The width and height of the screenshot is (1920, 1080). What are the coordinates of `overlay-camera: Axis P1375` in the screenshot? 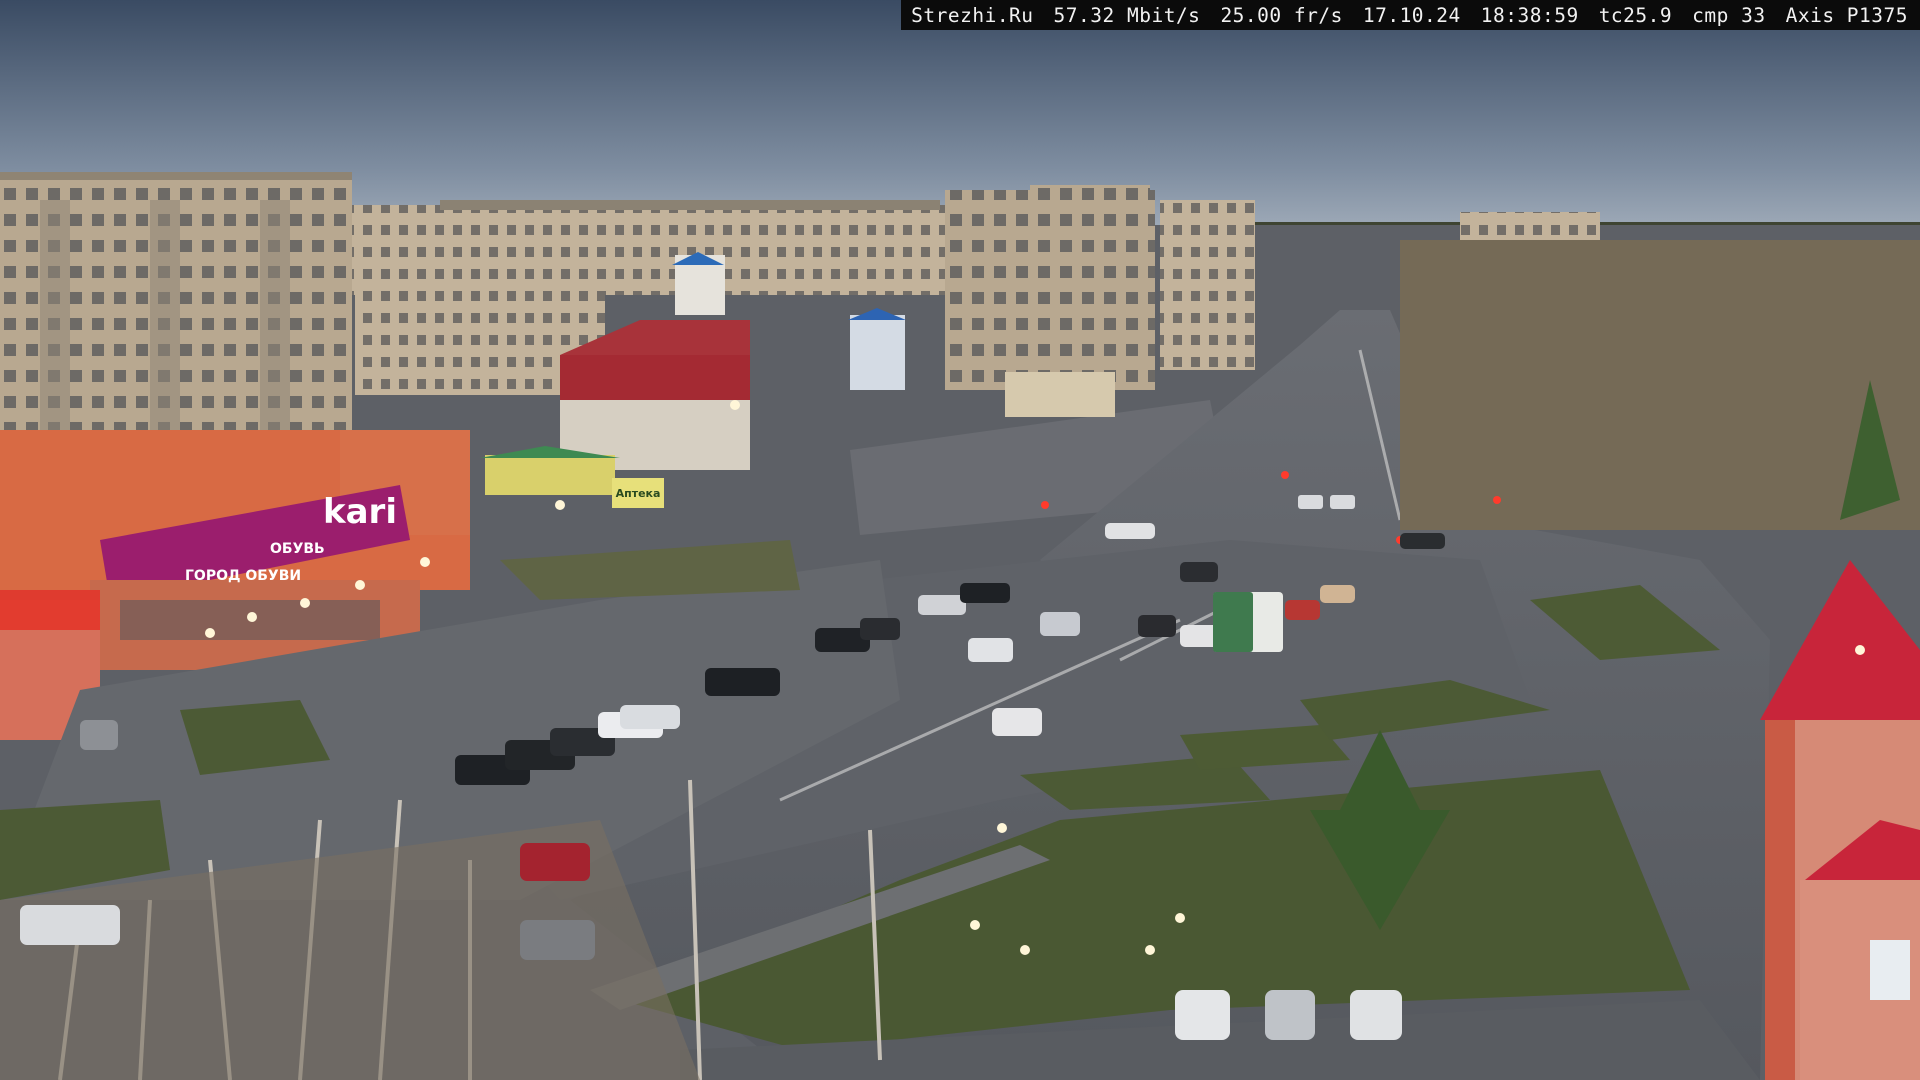 It's located at (1846, 15).